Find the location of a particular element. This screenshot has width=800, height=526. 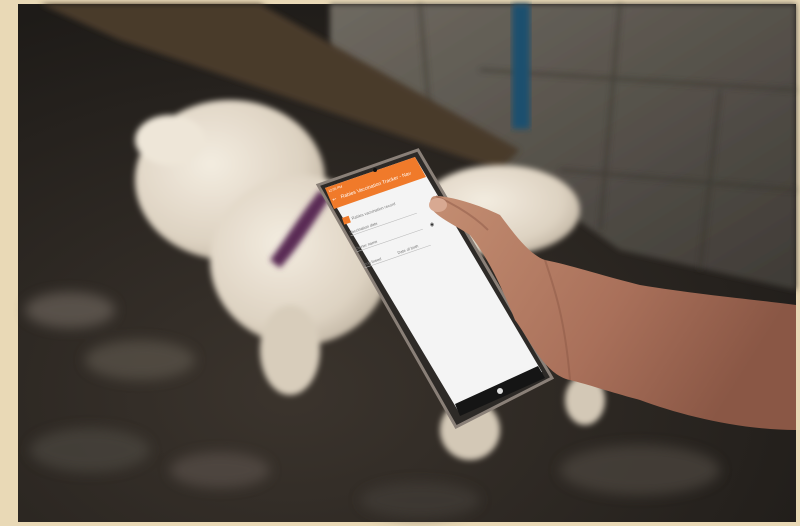

home-button-icon is located at coordinates (500, 391).